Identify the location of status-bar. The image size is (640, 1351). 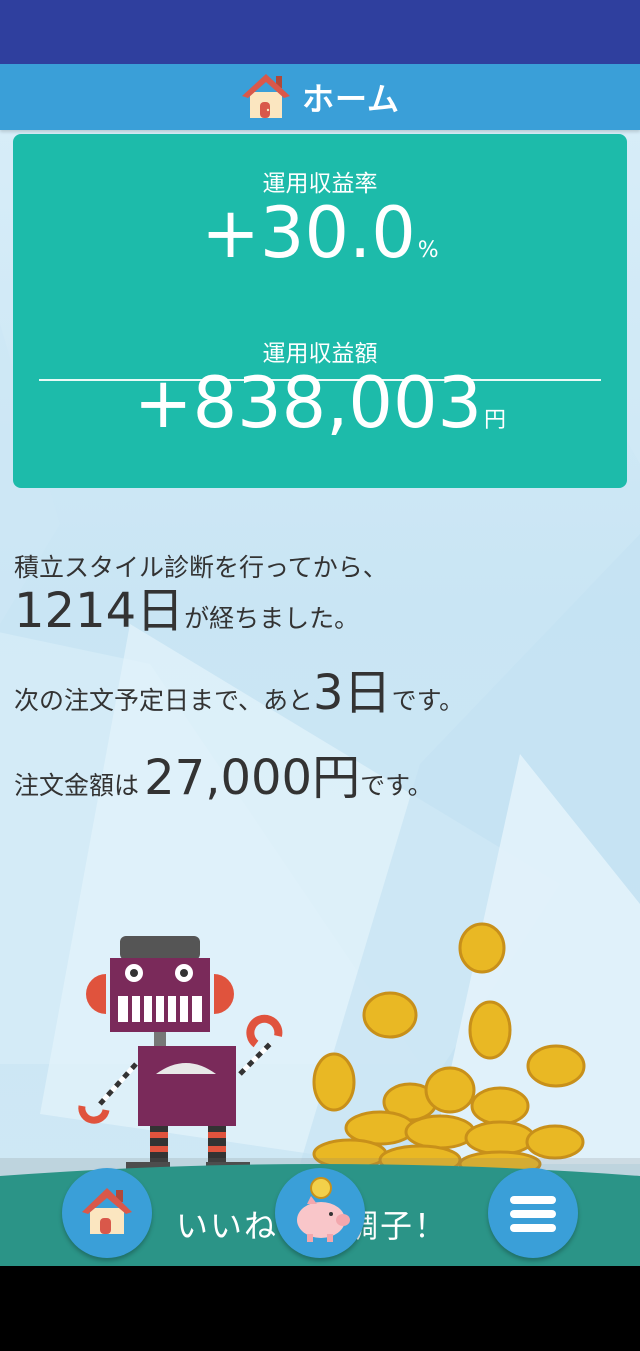
(320, 32).